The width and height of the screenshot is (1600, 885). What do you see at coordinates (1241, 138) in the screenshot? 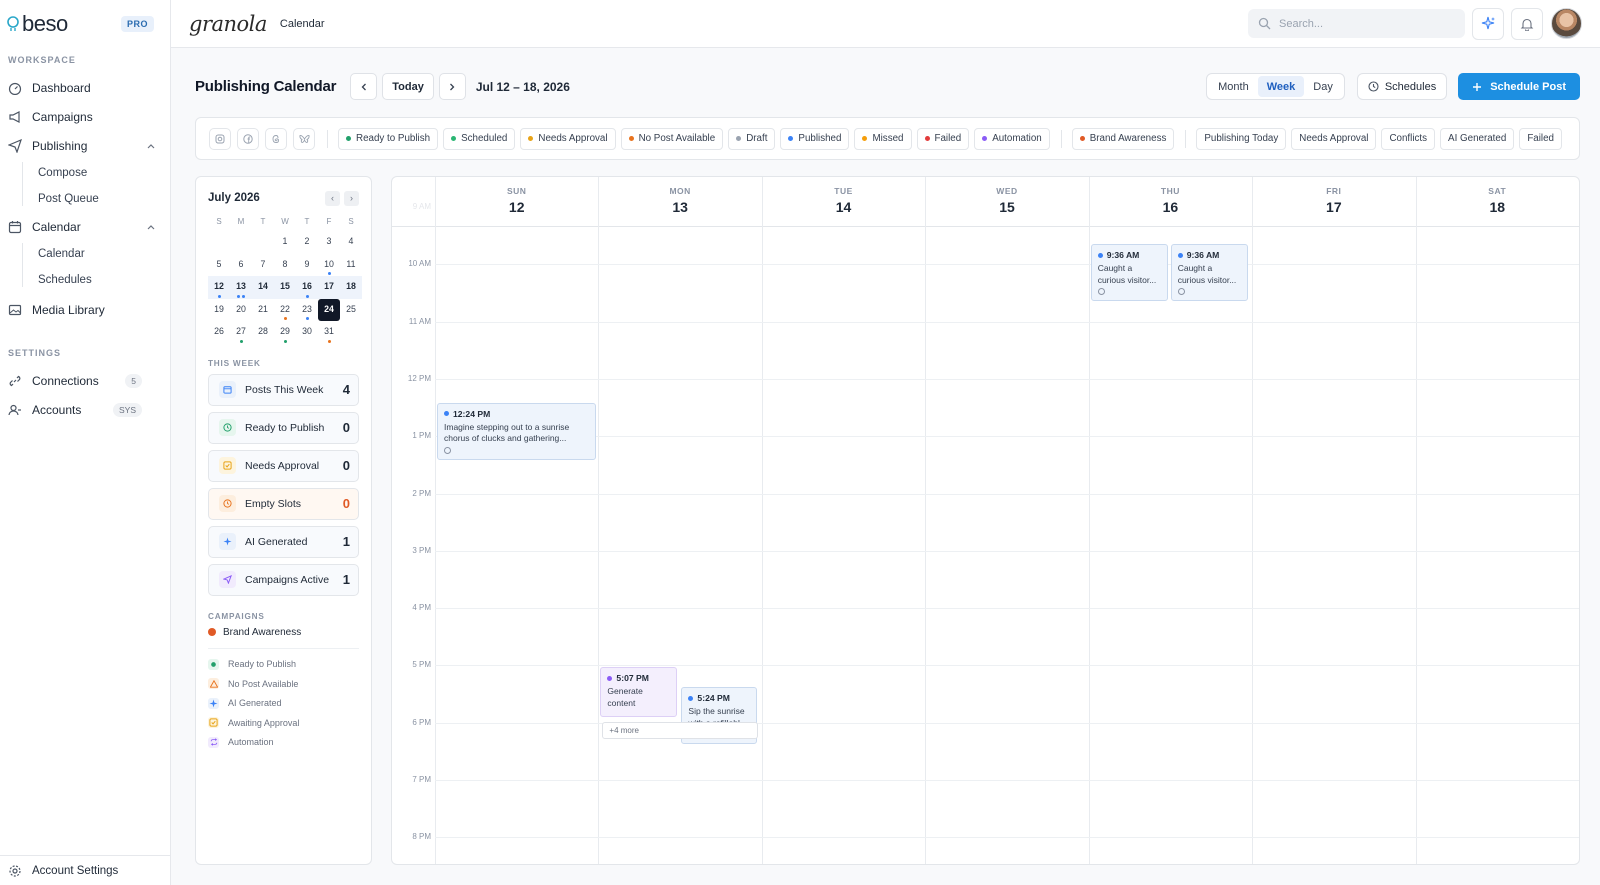
I see `quick-filter-publishing-today: Publishing Today` at bounding box center [1241, 138].